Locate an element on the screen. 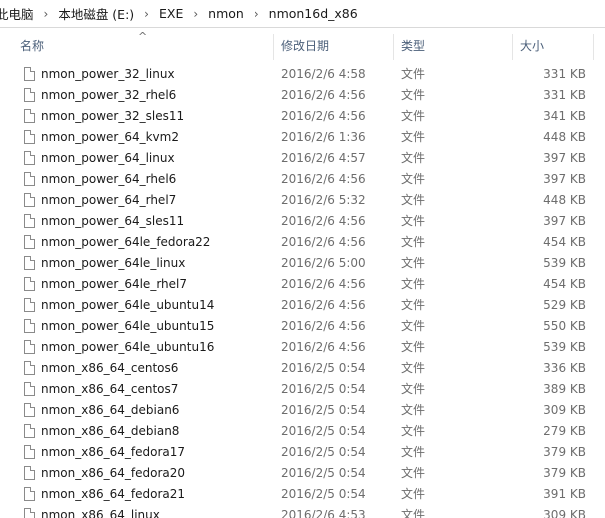 Image resolution: width=605 pixels, height=518 pixels. breadcrumb-item-nmon: nmon is located at coordinates (226, 13).